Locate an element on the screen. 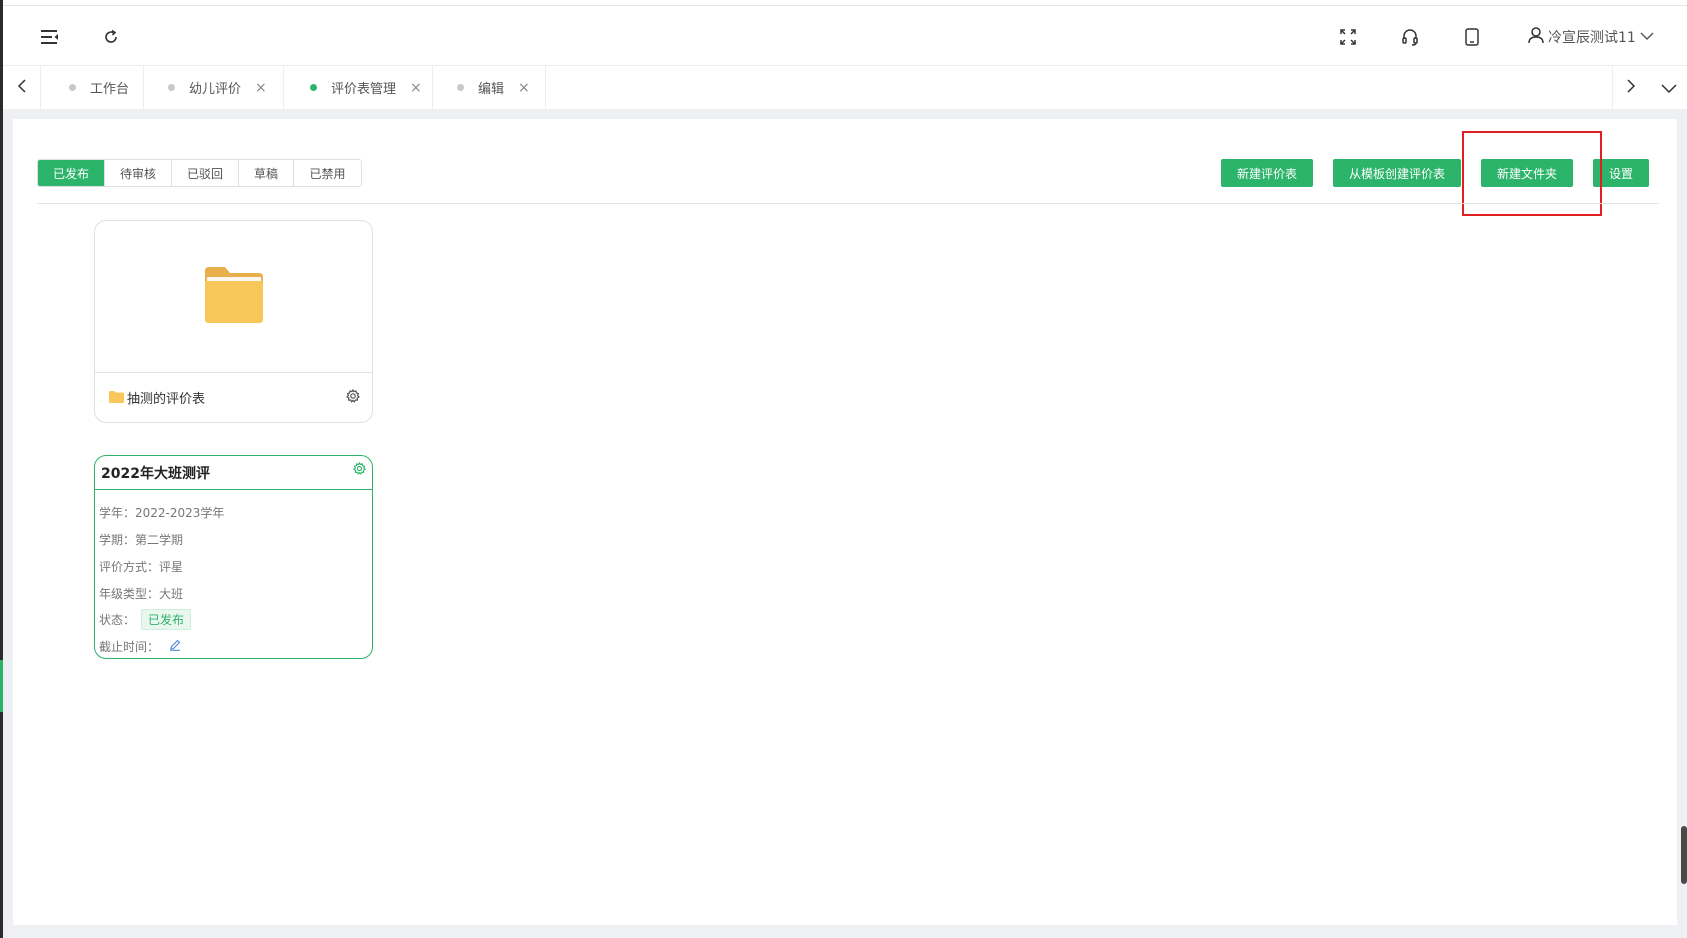 The image size is (1687, 938). tablet-icon is located at coordinates (1472, 37).